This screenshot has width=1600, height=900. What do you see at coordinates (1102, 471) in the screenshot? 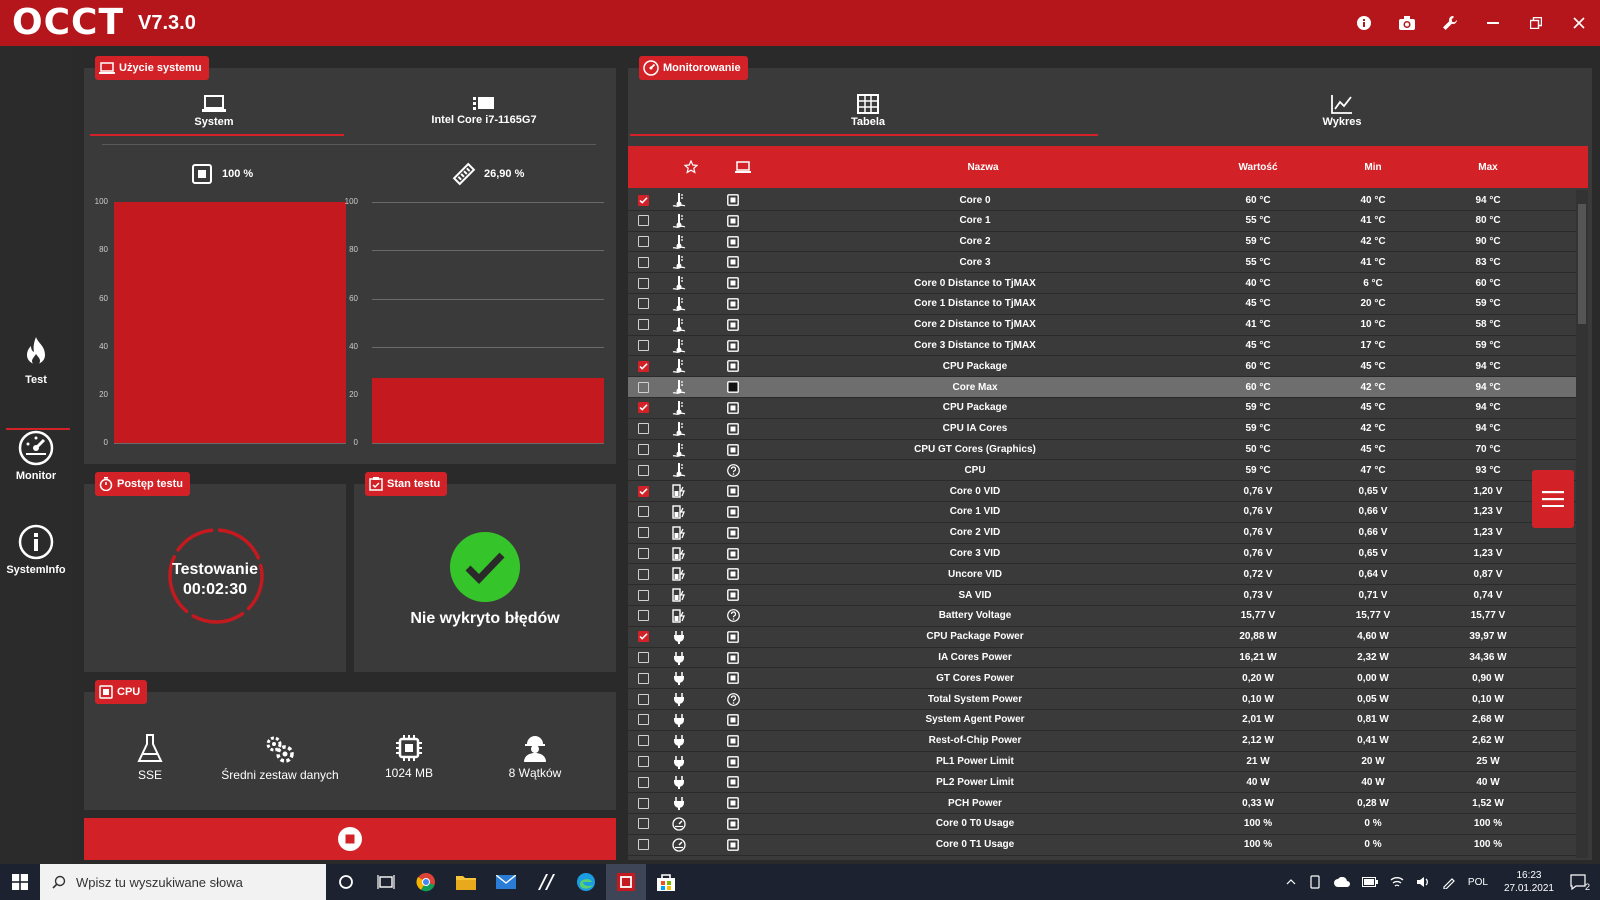
I see `table-row: CPU 59 °C 47 °C 93 °C` at bounding box center [1102, 471].